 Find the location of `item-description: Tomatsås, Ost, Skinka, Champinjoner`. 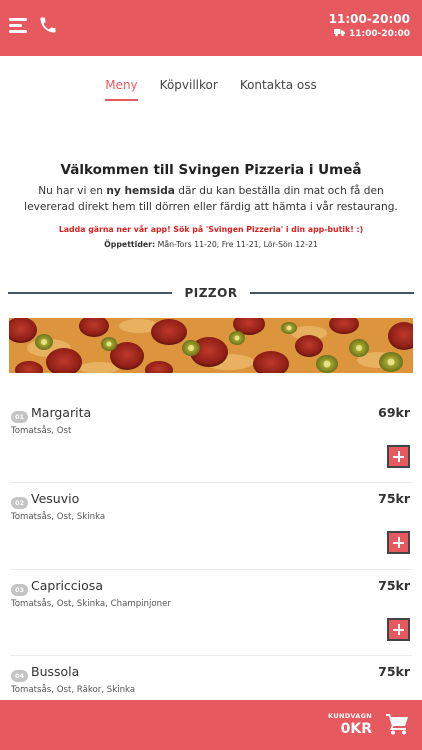

item-description: Tomatsås, Ost, Skinka, Champinjoner is located at coordinates (91, 604).